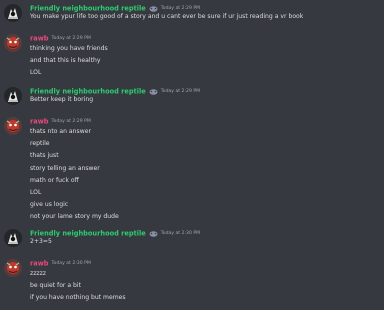 The image size is (384, 310). I want to click on message-text: thats nto an answer, so click(60, 131).